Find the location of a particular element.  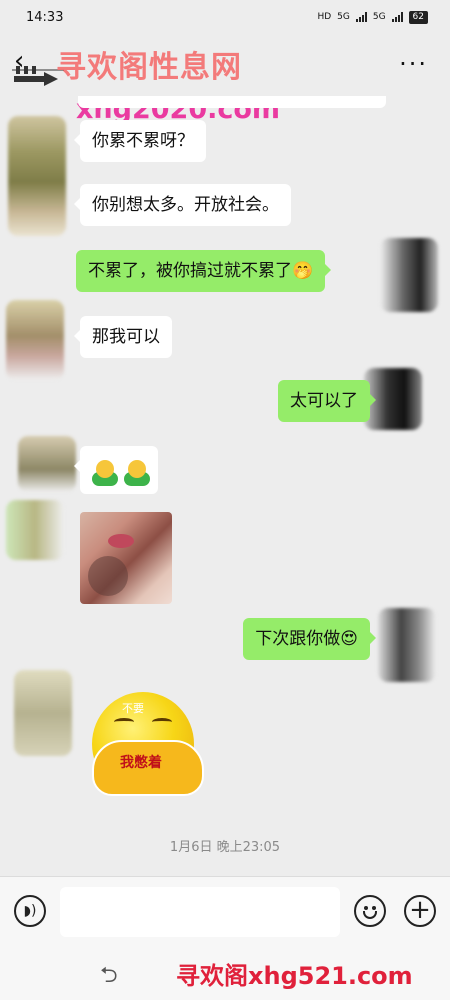

emoji-icon is located at coordinates (370, 911).